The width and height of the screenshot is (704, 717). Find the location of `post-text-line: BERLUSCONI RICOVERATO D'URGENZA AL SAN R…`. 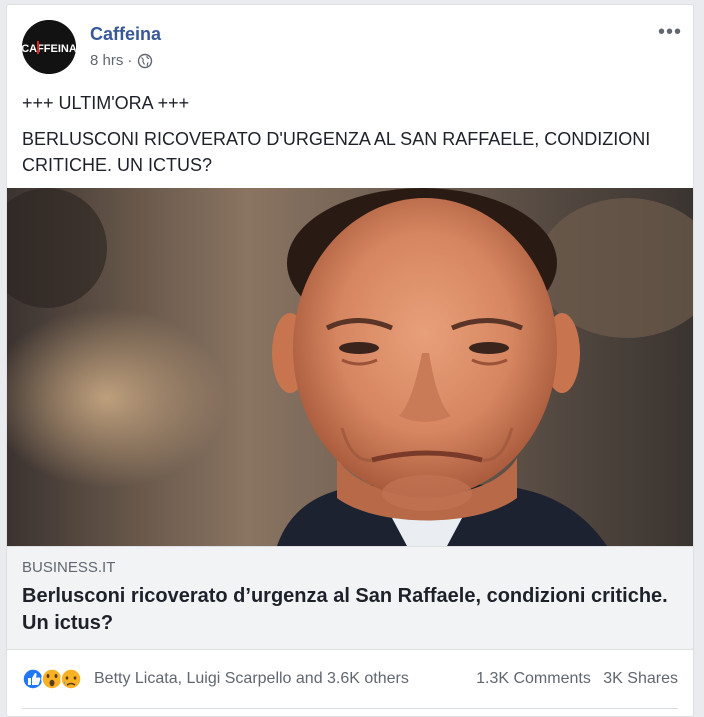

post-text-line: BERLUSCONI RICOVERATO D'URGENZA AL SAN R… is located at coordinates (336, 152).